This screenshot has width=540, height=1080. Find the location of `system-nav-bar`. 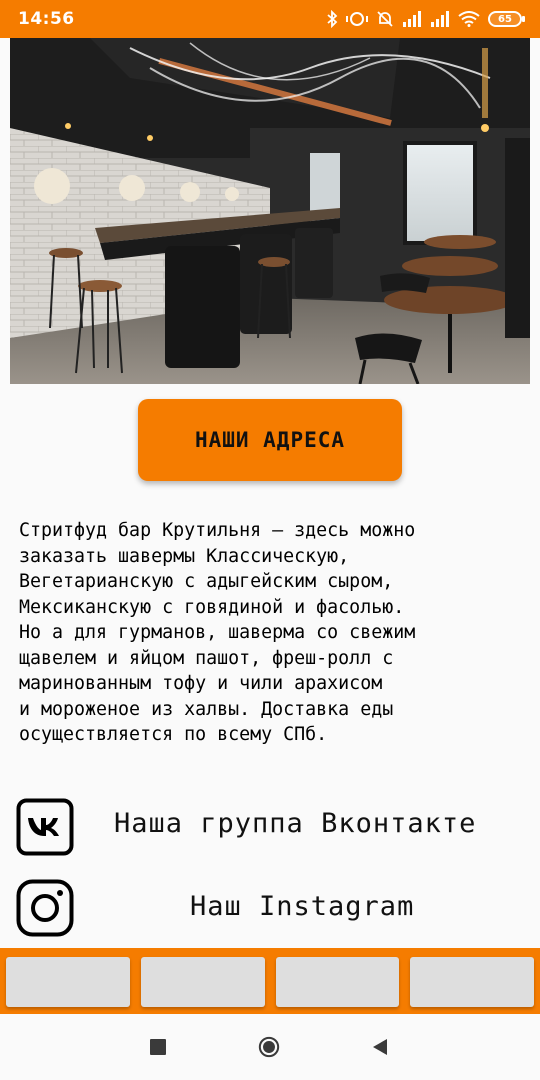

system-nav-bar is located at coordinates (270, 1047).